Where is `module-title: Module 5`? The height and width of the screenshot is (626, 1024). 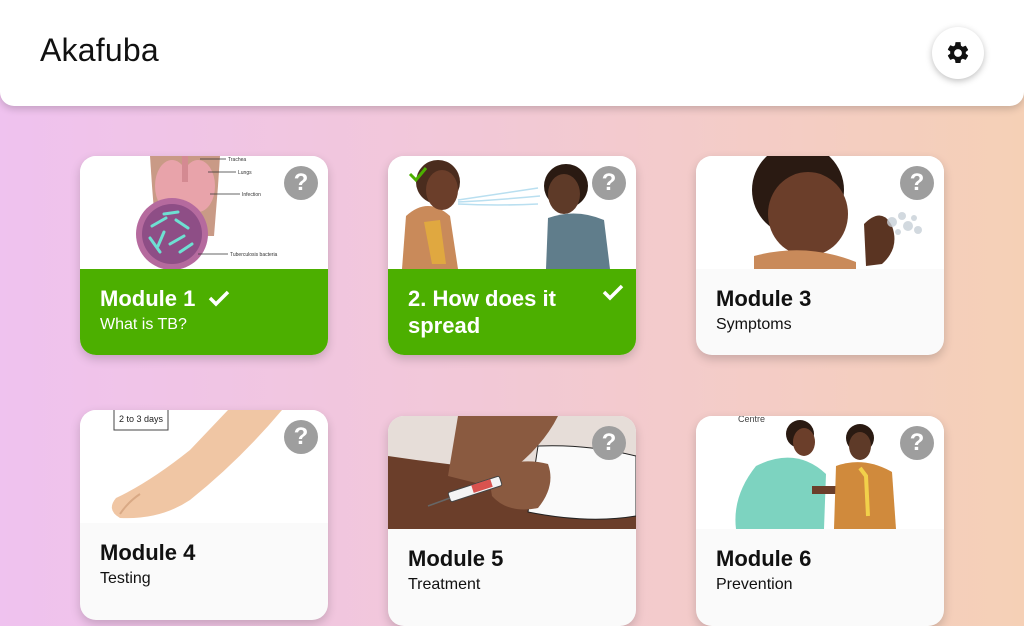 module-title: Module 5 is located at coordinates (456, 558).